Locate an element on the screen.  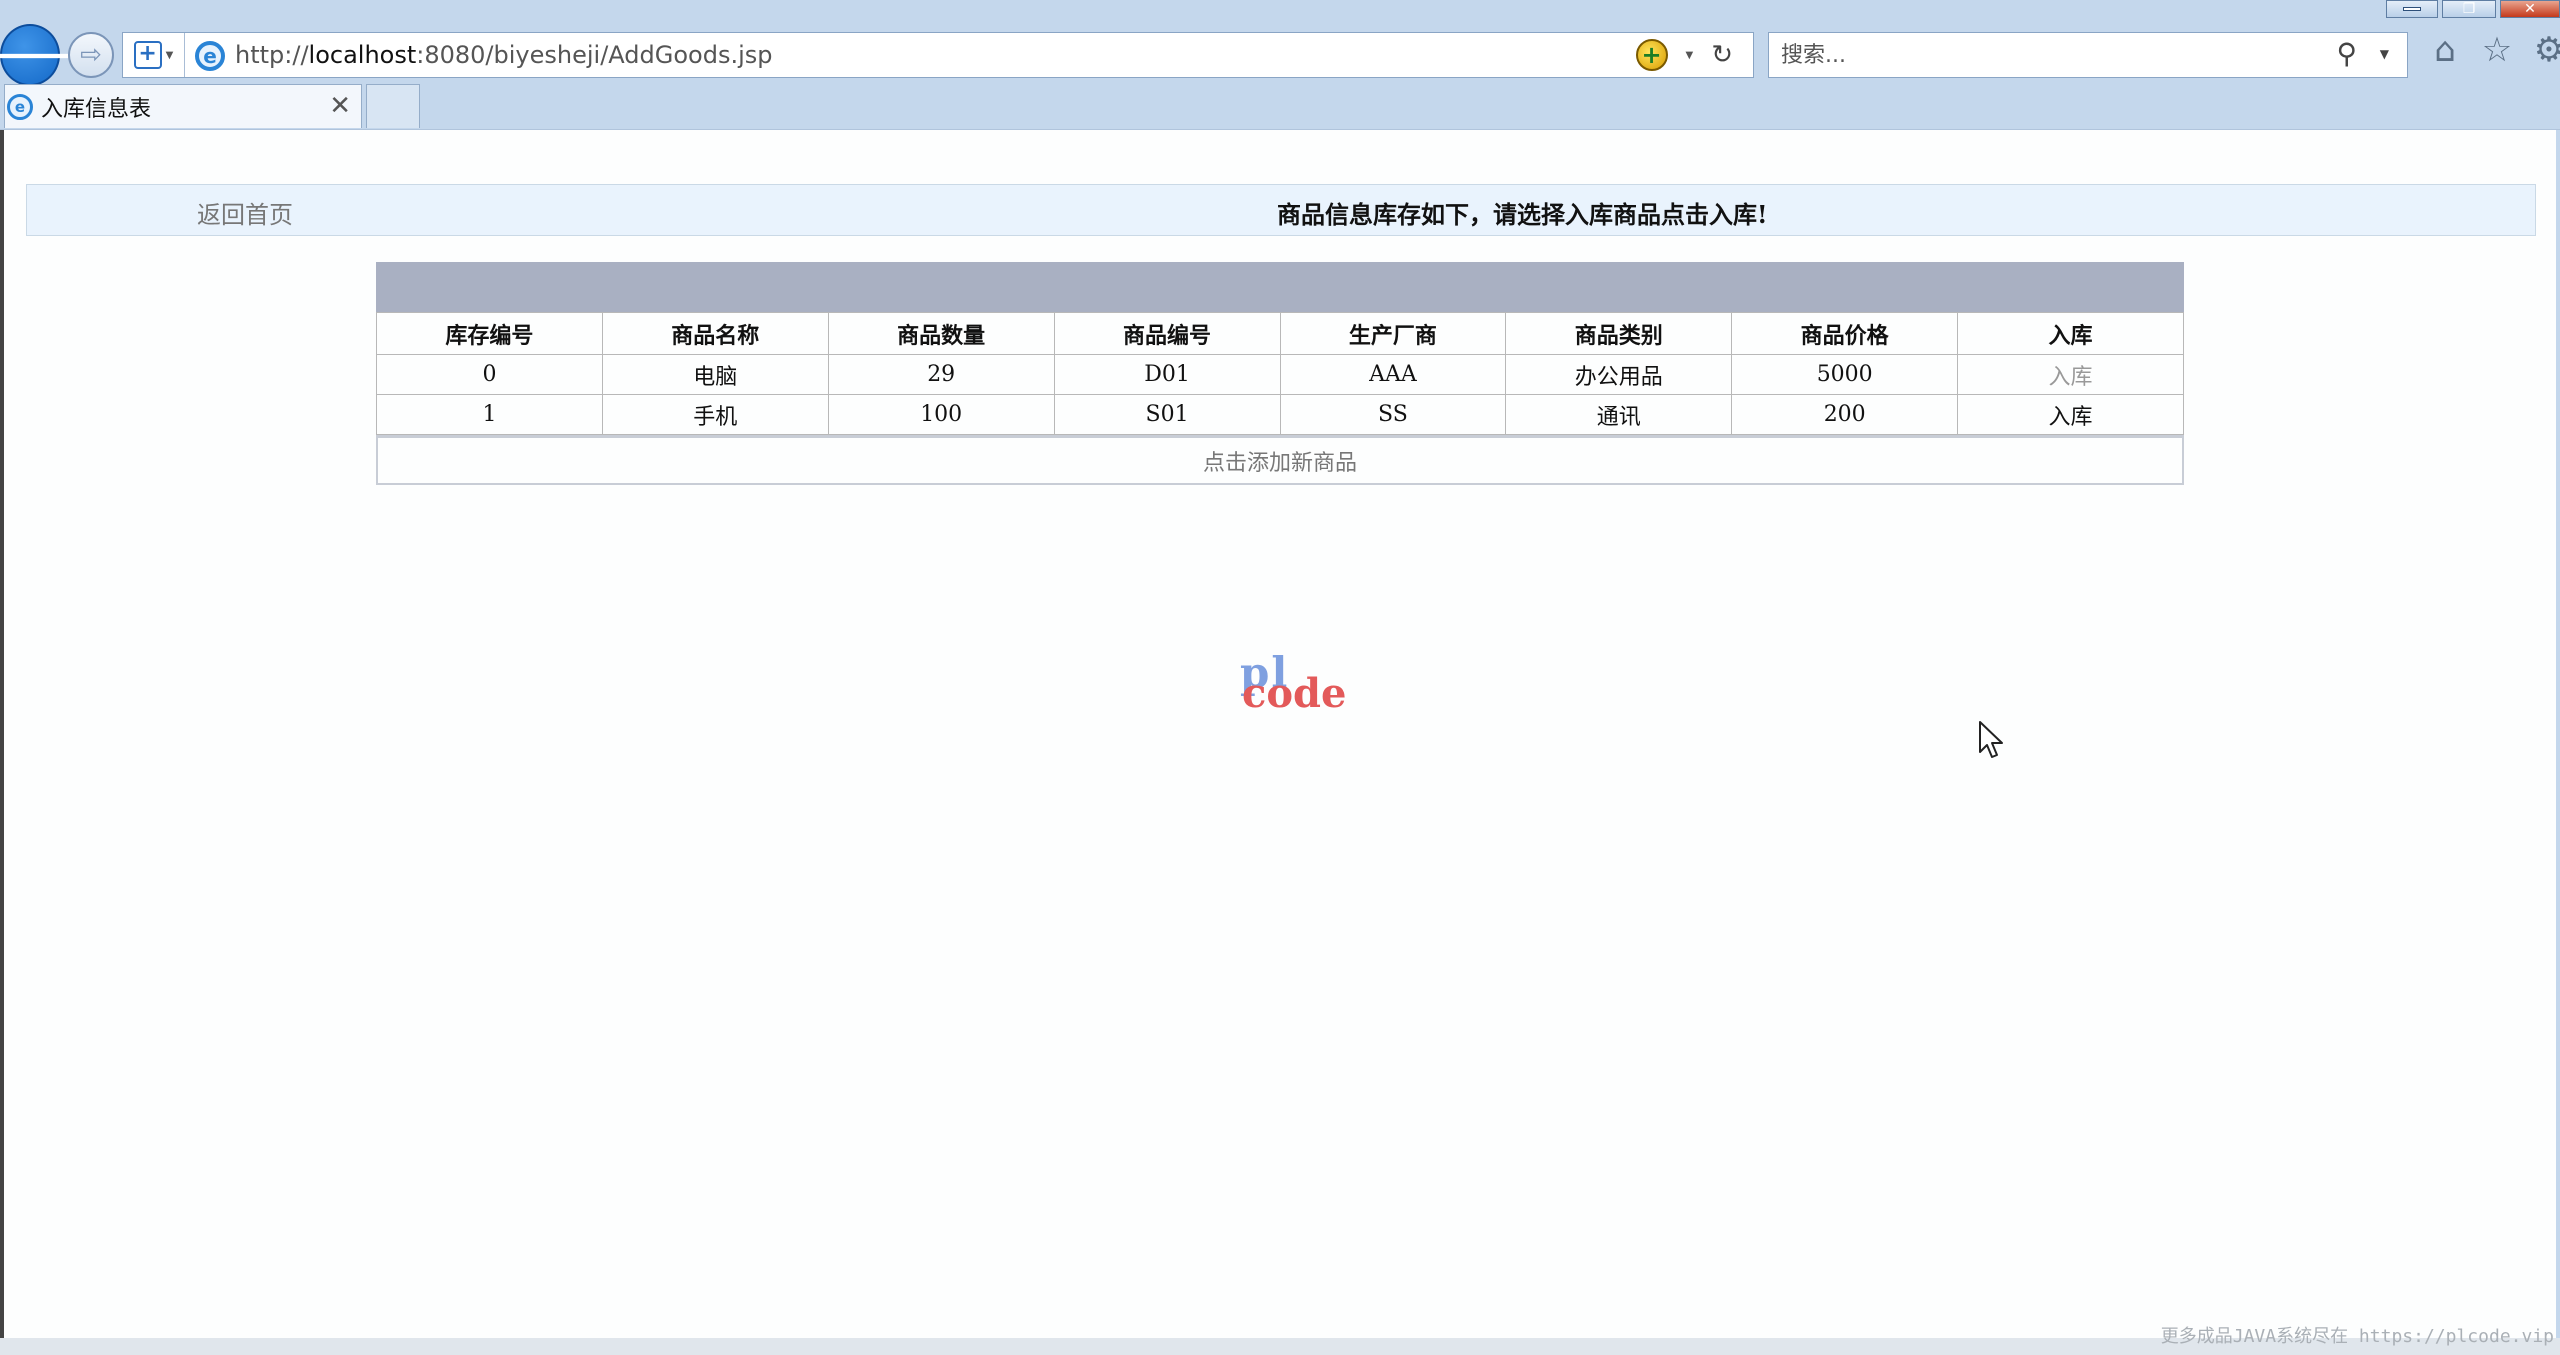
forward-button: ⇨ is located at coordinates (91, 55).